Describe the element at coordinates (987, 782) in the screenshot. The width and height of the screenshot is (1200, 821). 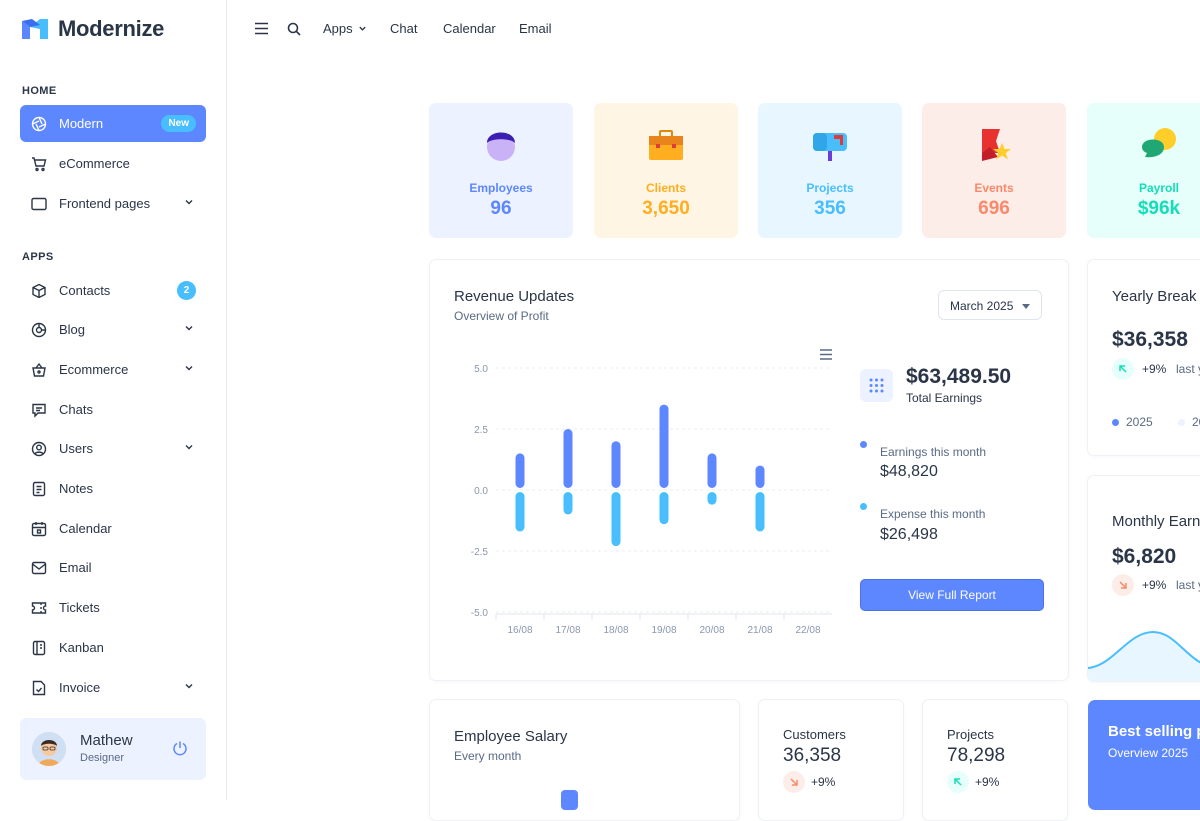
I see `projects-change: +9%` at that location.